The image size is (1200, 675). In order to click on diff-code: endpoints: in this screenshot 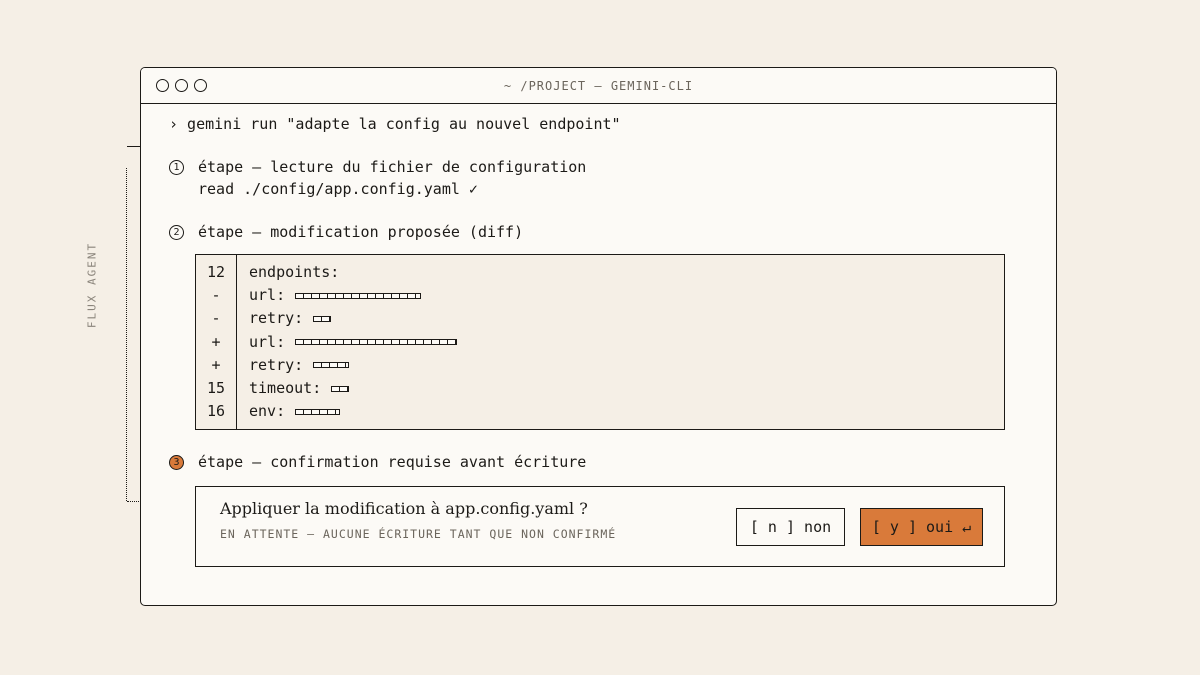, I will do `click(294, 272)`.